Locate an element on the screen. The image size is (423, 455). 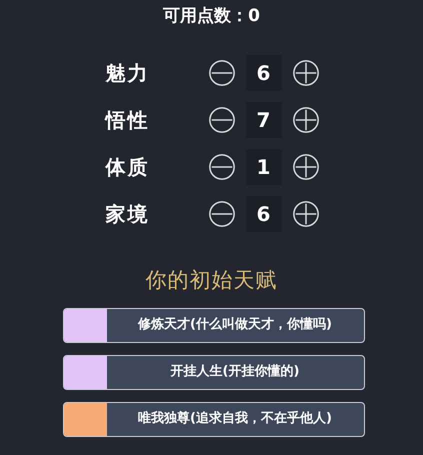
talent-text: 修炼天才(什么叫做天才，你懂吗) is located at coordinates (234, 325).